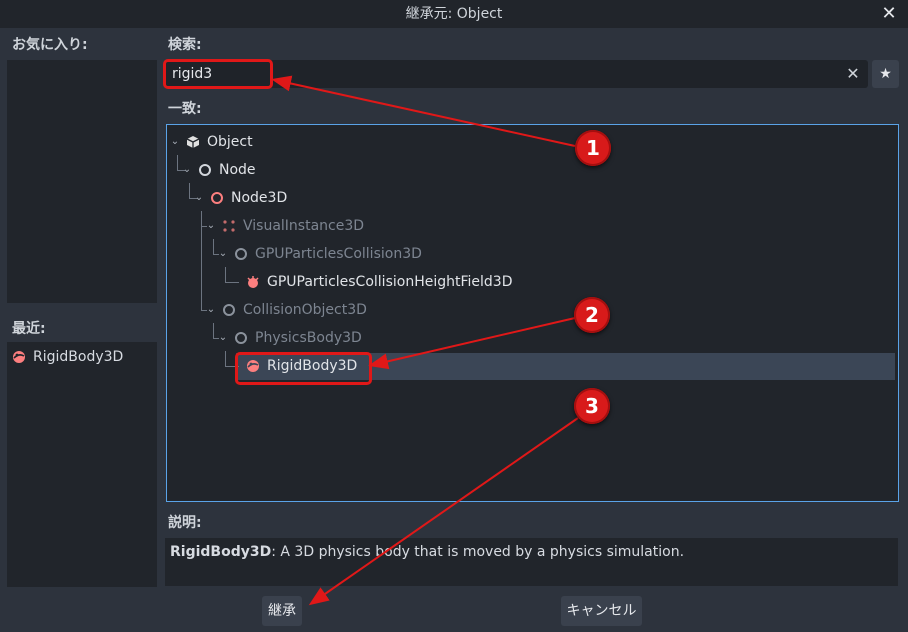 This screenshot has width=908, height=632. I want to click on annotation-callout-2: 2, so click(592, 315).